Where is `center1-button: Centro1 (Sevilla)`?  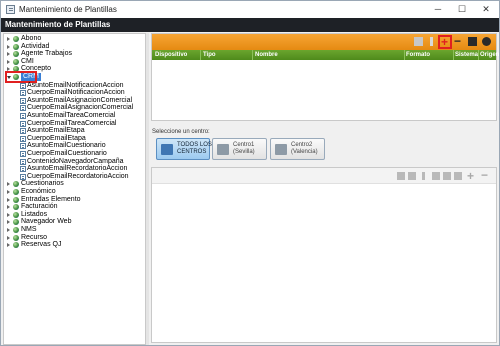 center1-button: Centro1 (Sevilla) is located at coordinates (239, 149).